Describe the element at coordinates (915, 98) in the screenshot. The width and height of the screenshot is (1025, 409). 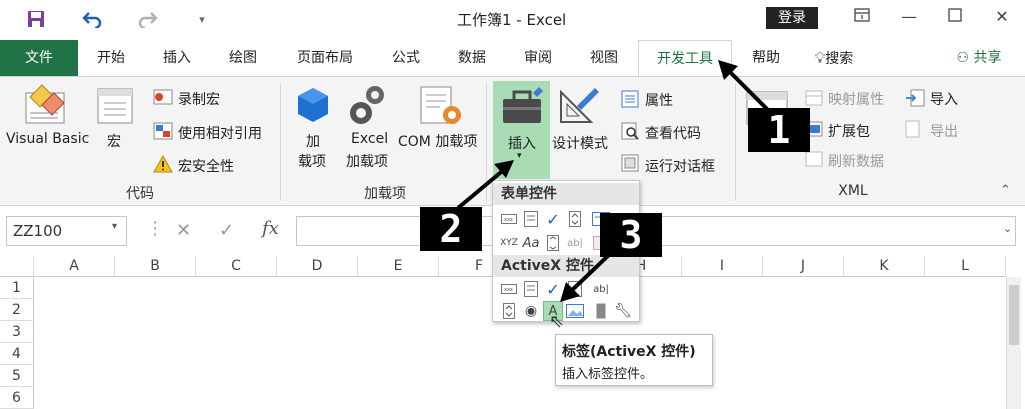
I see `import-icon` at that location.